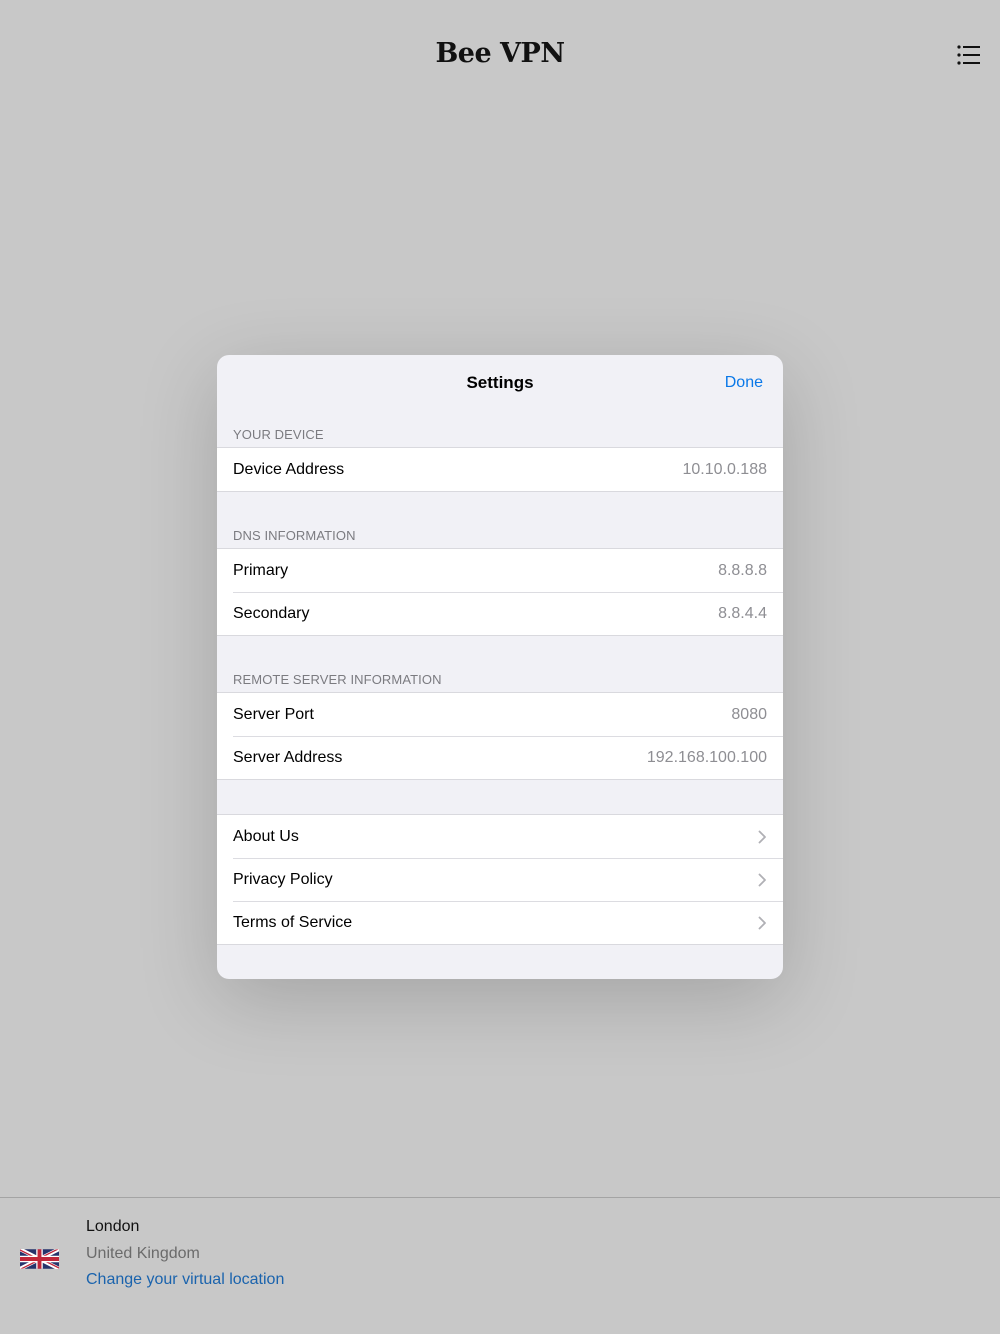  Describe the element at coordinates (143, 1253) in the screenshot. I see `location-country: United Kingdom` at that location.